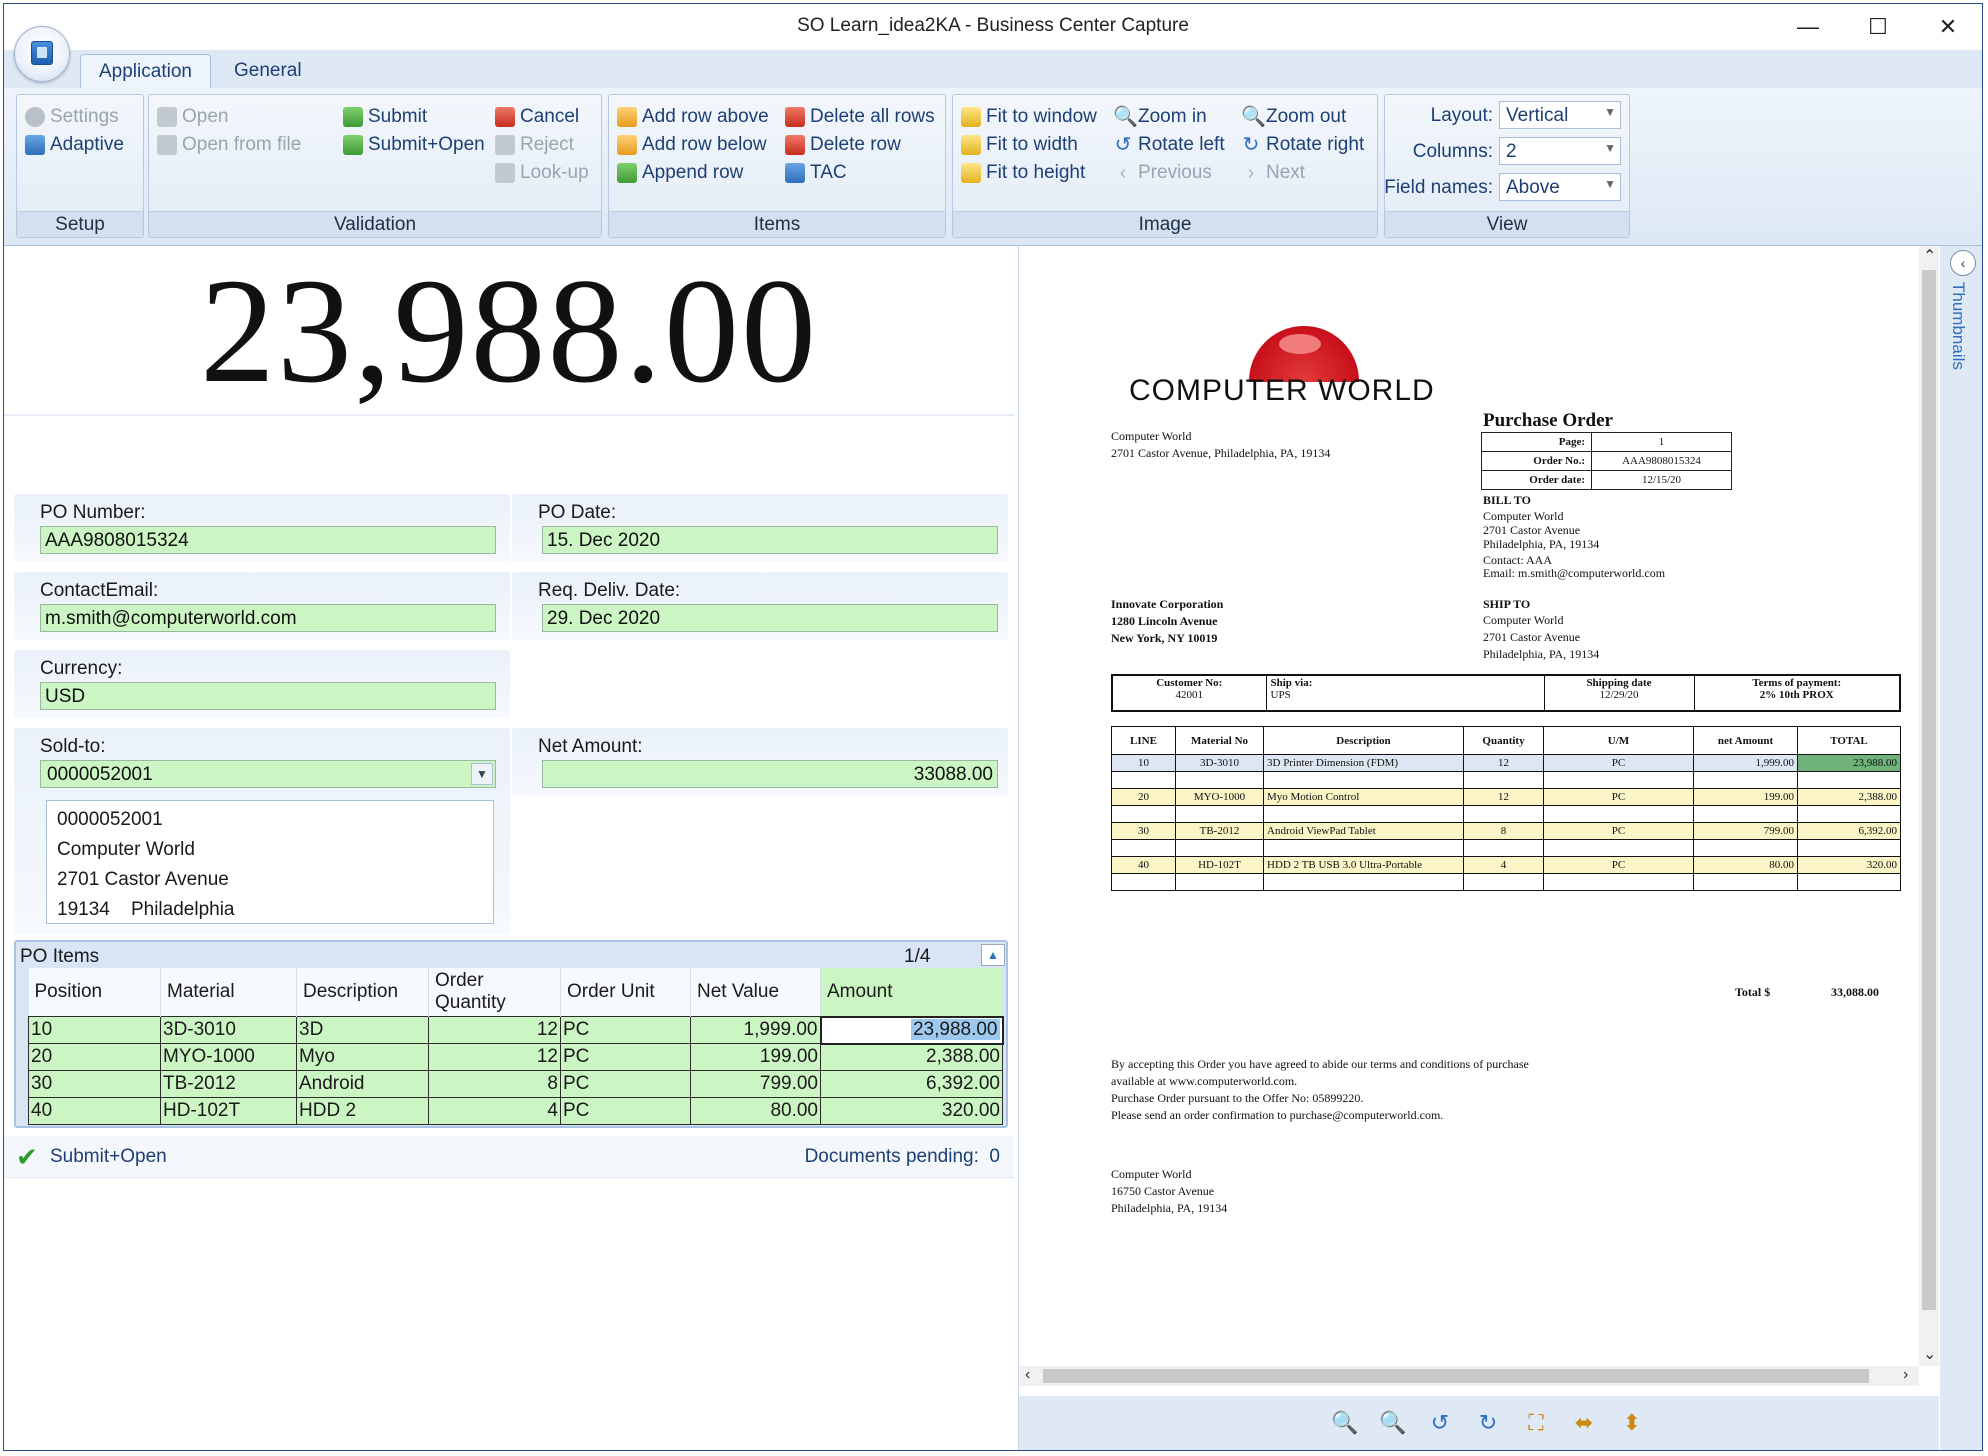  I want to click on append-row-button: Append row, so click(680, 173).